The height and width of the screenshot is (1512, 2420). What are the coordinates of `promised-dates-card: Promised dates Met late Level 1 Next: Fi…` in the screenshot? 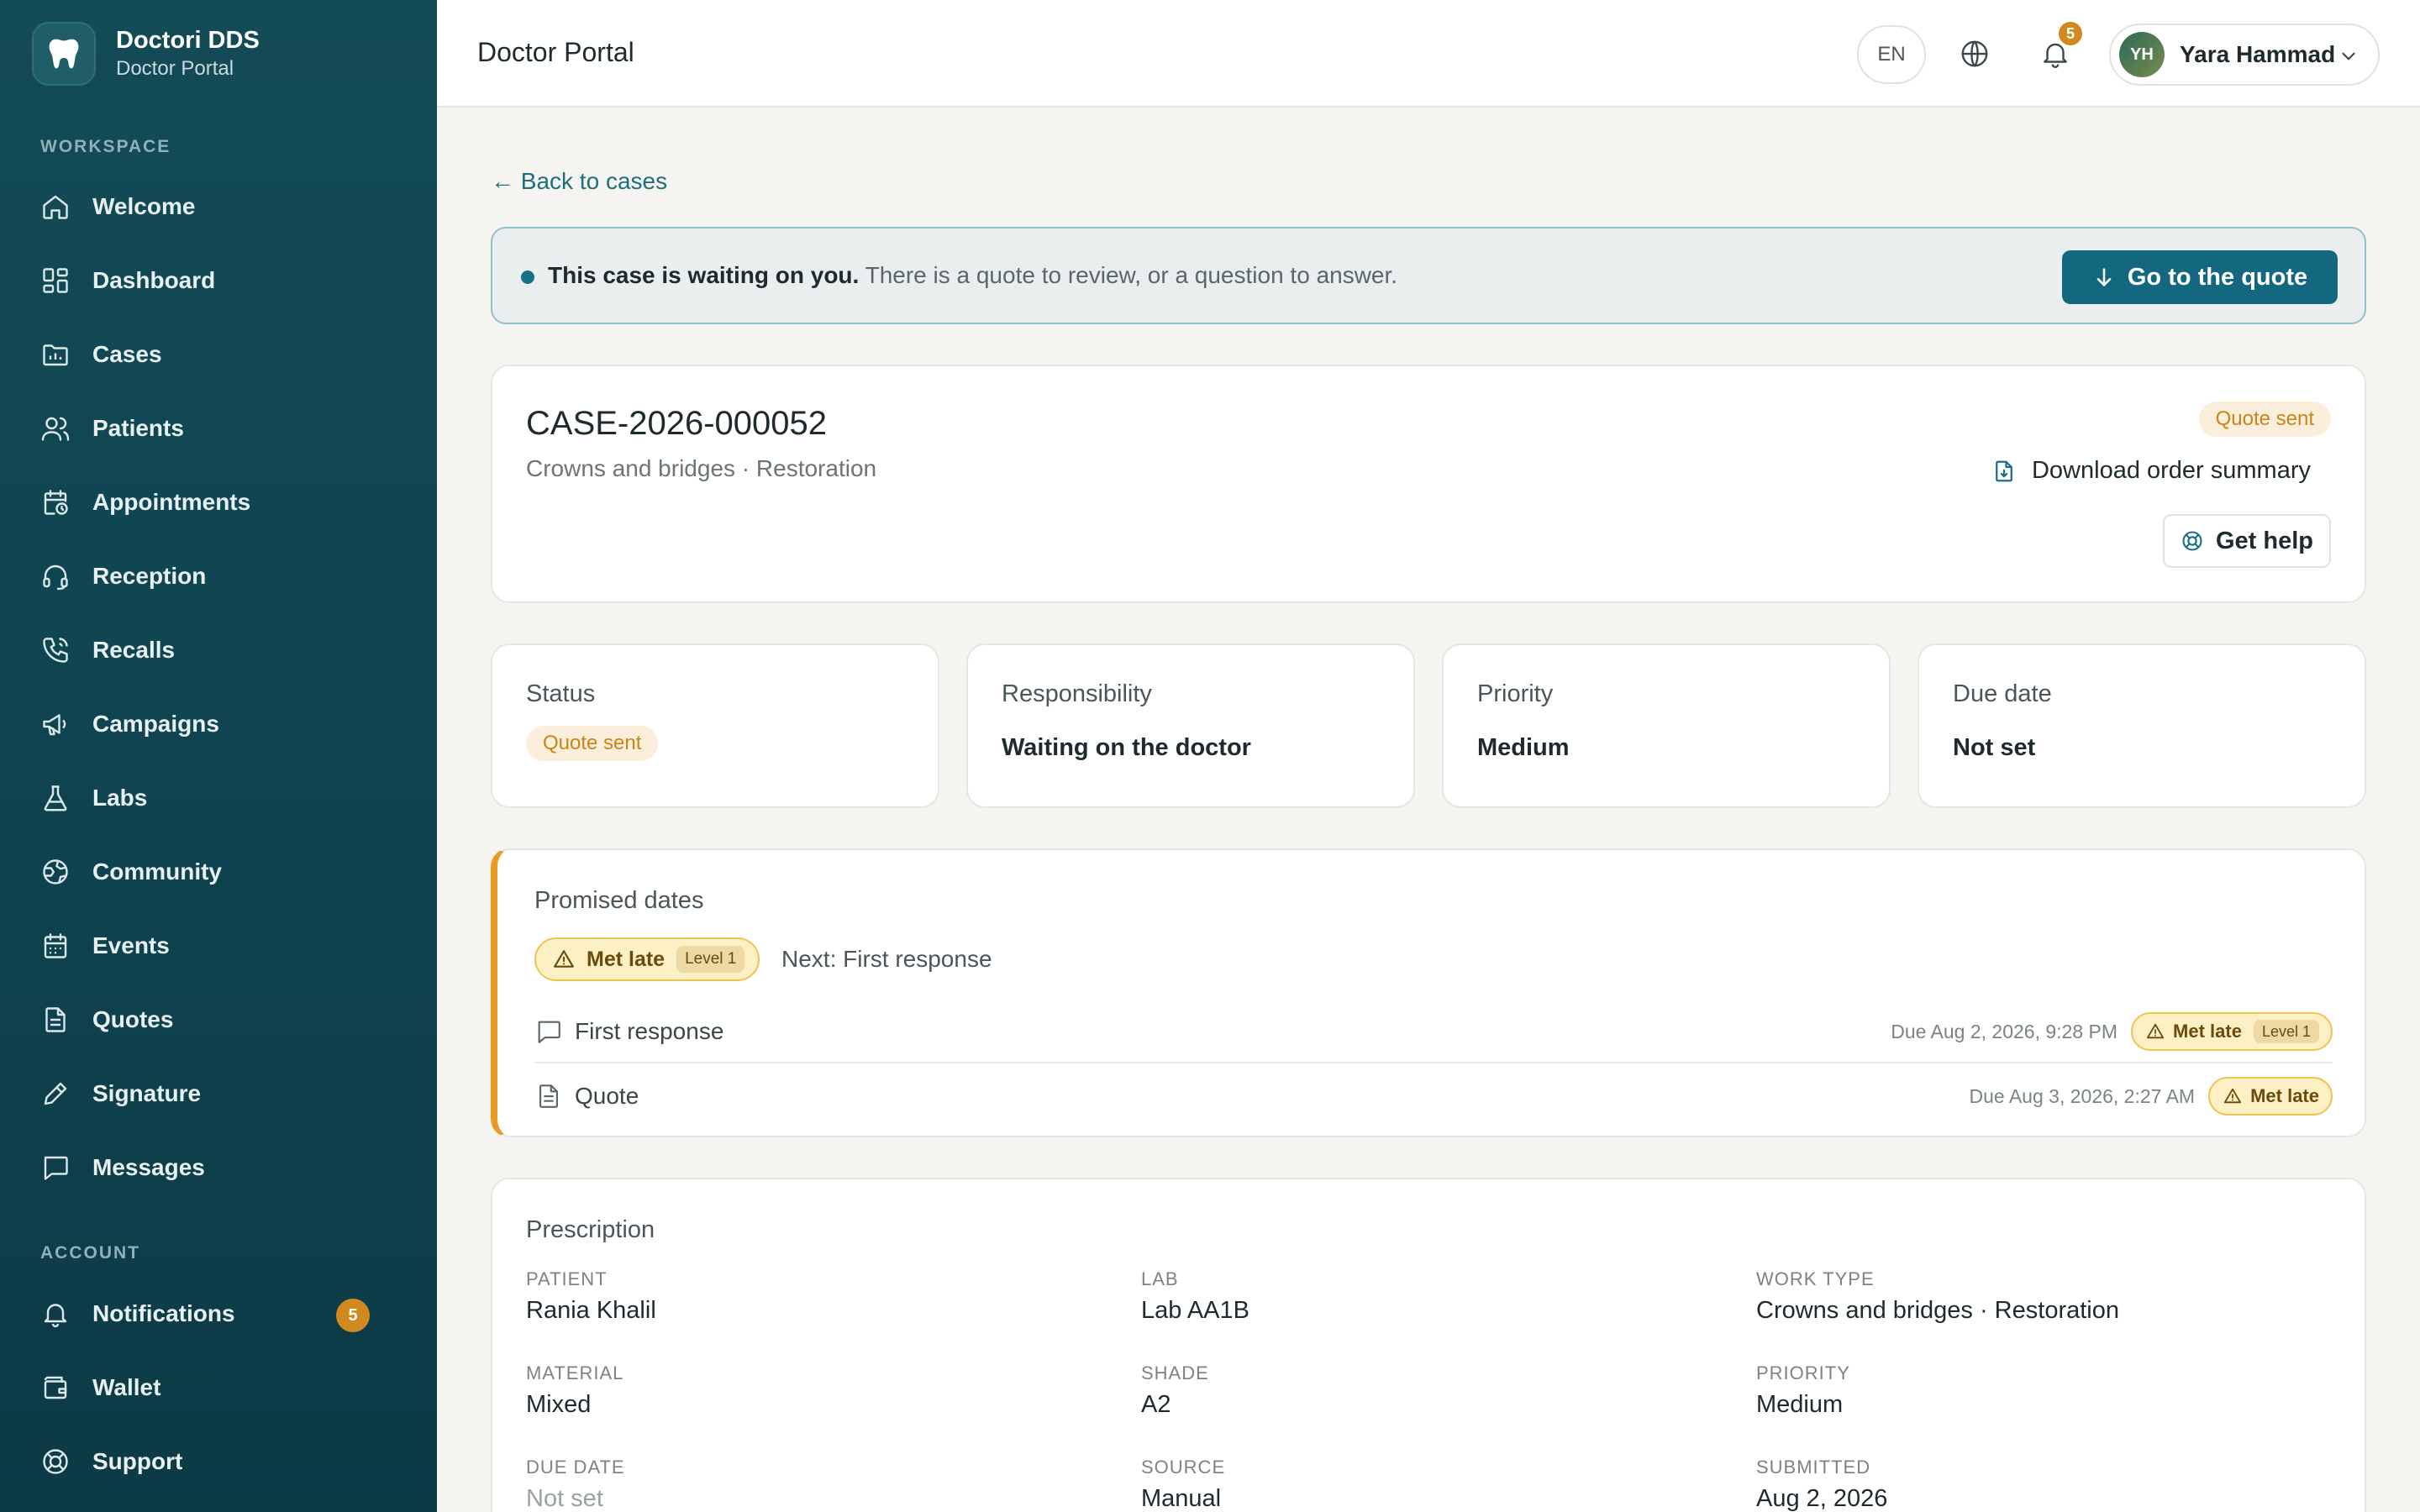 It's located at (1428, 992).